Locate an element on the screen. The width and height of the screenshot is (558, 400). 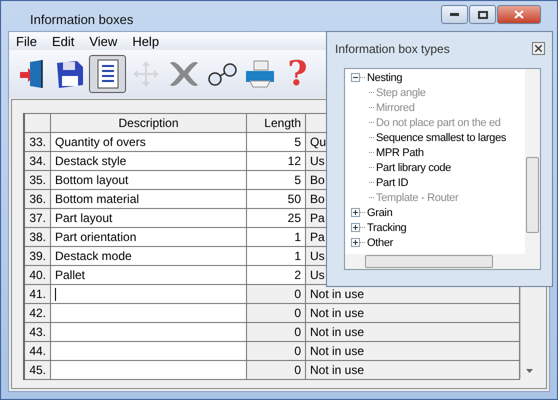
printer-icon is located at coordinates (260, 74).